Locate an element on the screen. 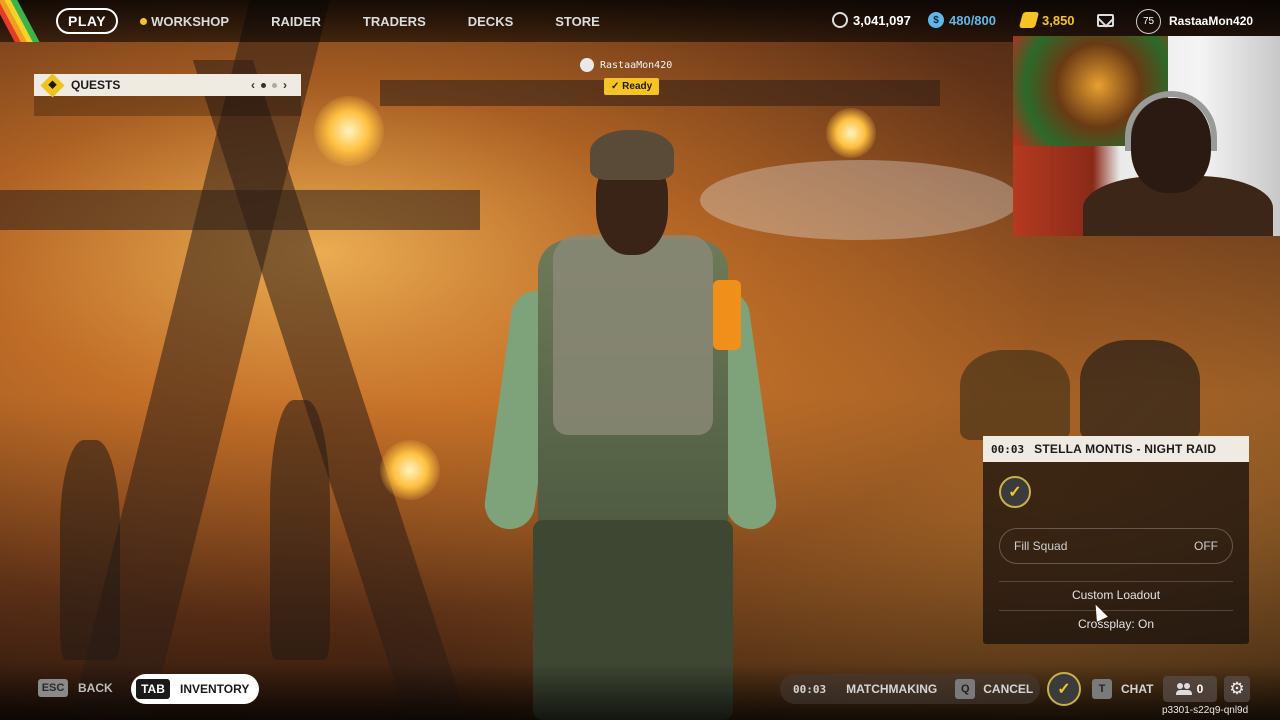  fill-squad-value: OFF is located at coordinates (1206, 546).